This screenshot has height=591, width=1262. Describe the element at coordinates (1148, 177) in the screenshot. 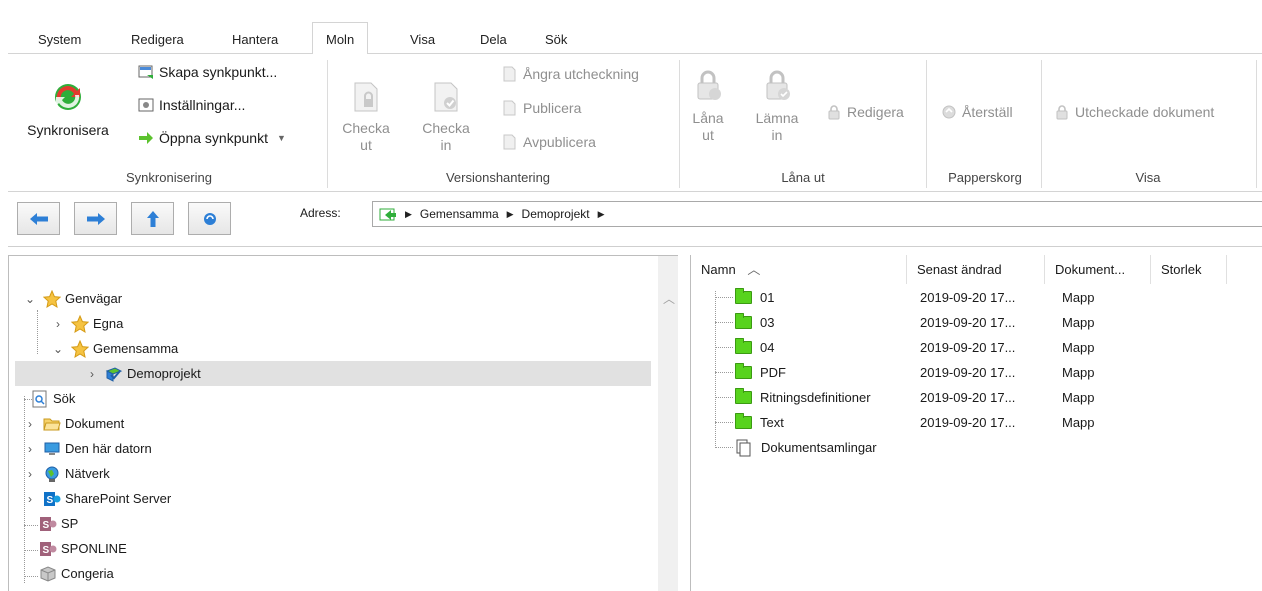

I see `group-label-view: Visa` at that location.